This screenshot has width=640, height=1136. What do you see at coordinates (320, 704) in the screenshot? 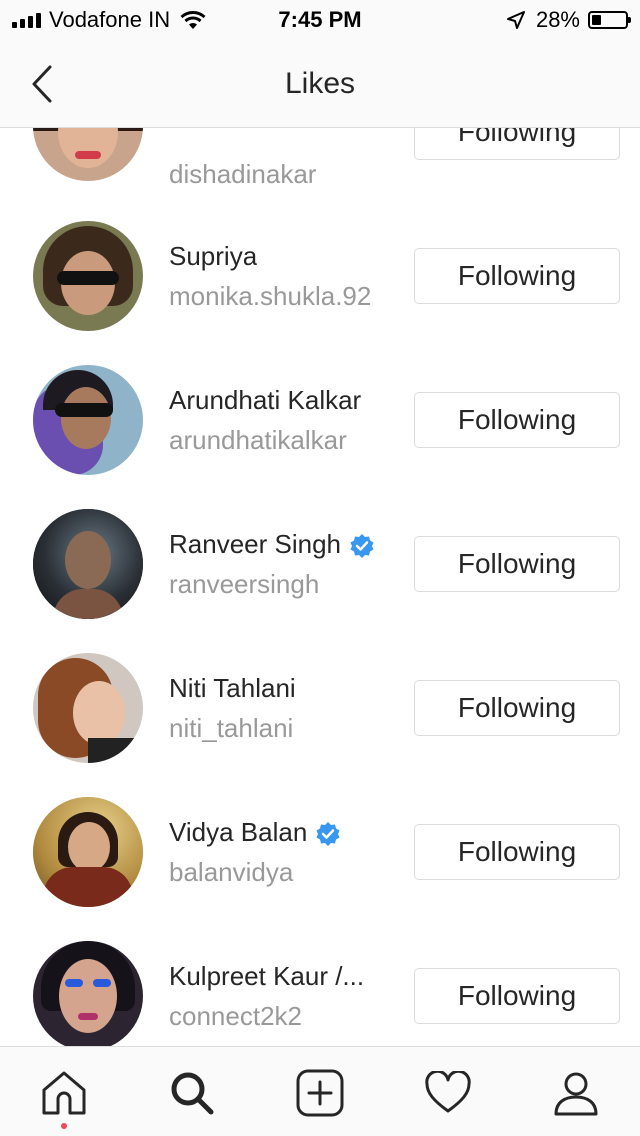
I see `list-item: Niti Tahlani niti_tahlani Following` at bounding box center [320, 704].